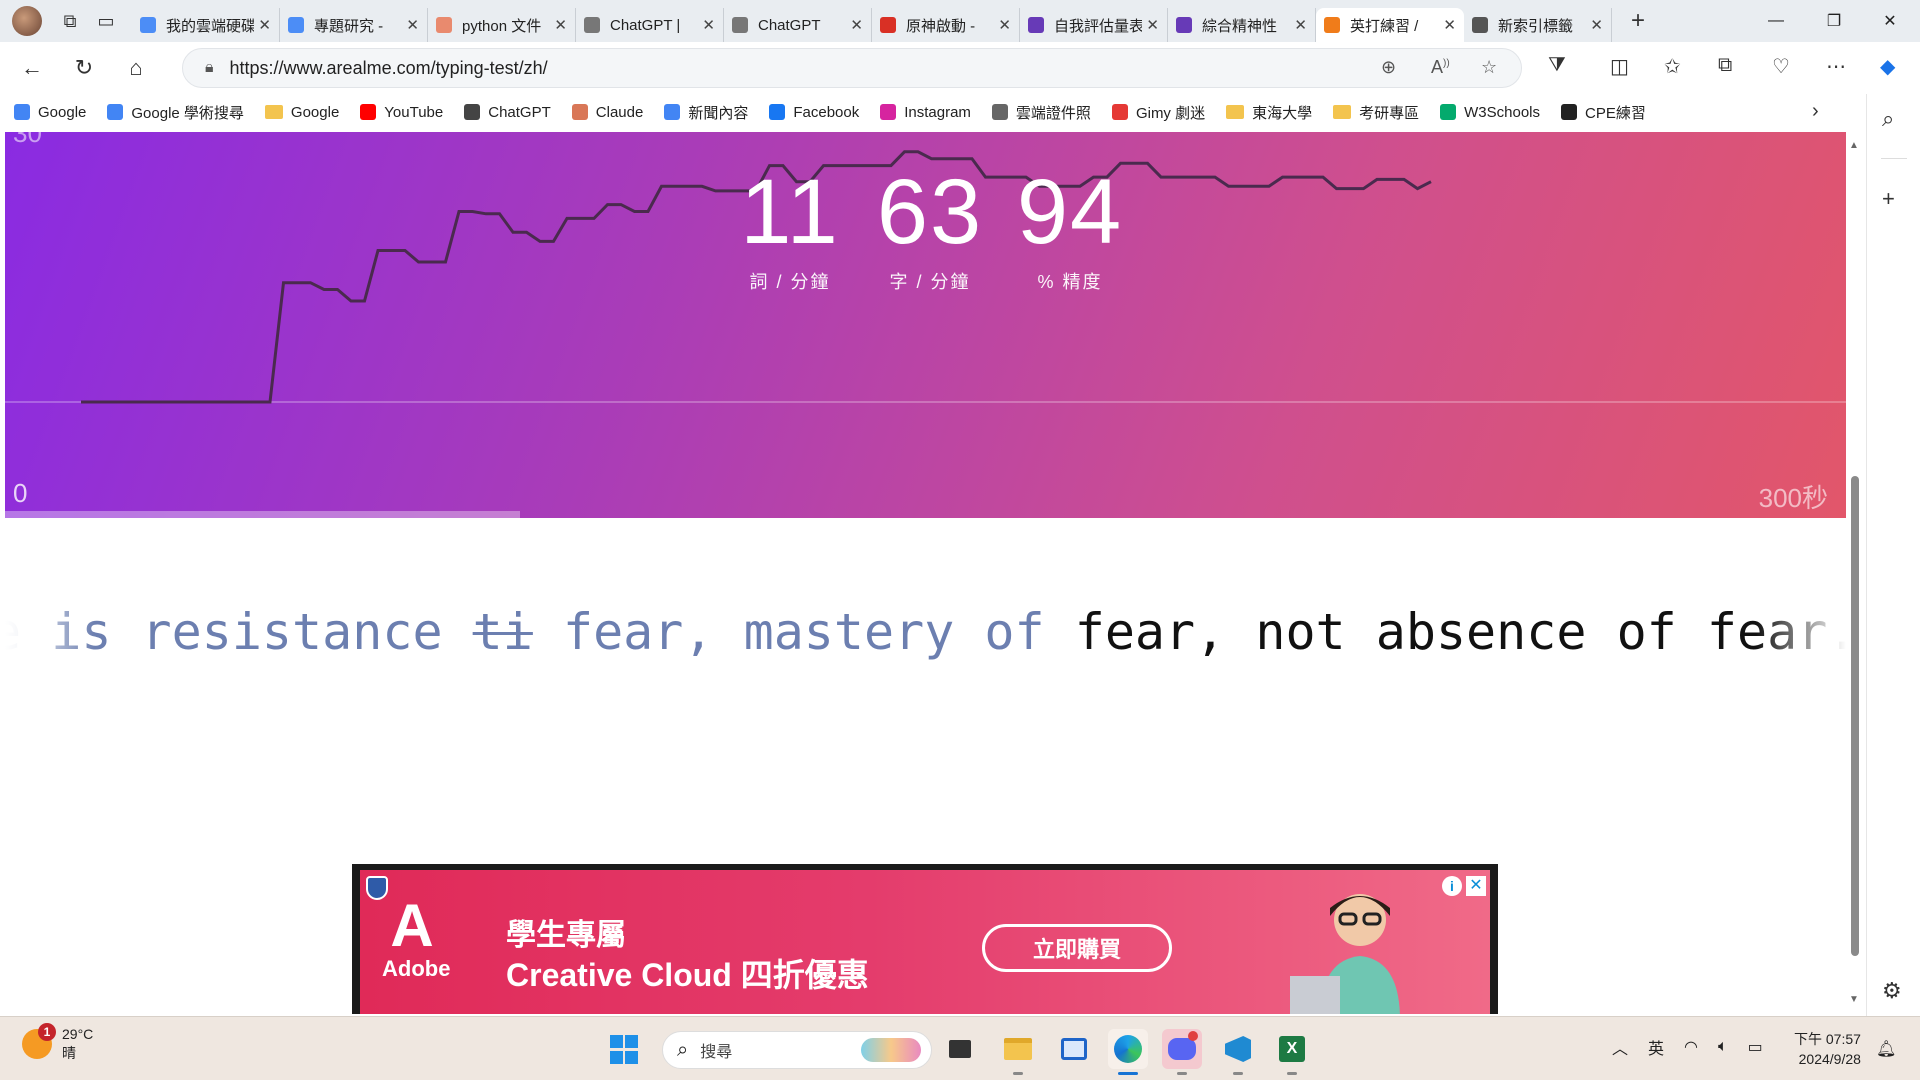 The image size is (1920, 1080). I want to click on bookmark-item: Facebook, so click(814, 112).